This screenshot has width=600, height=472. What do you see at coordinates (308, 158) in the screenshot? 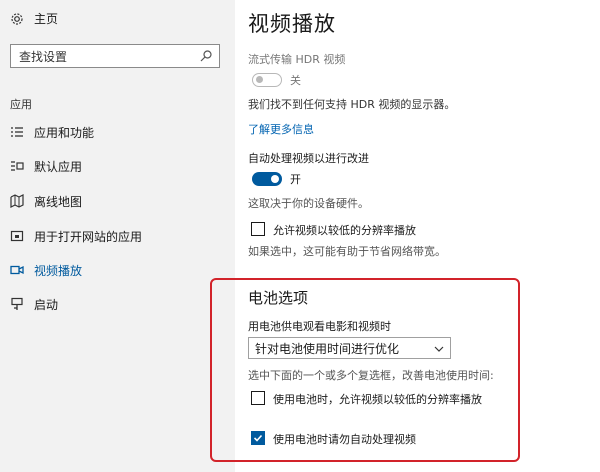
I see `auto-process-label: 自动处理视频以进行改进` at bounding box center [308, 158].